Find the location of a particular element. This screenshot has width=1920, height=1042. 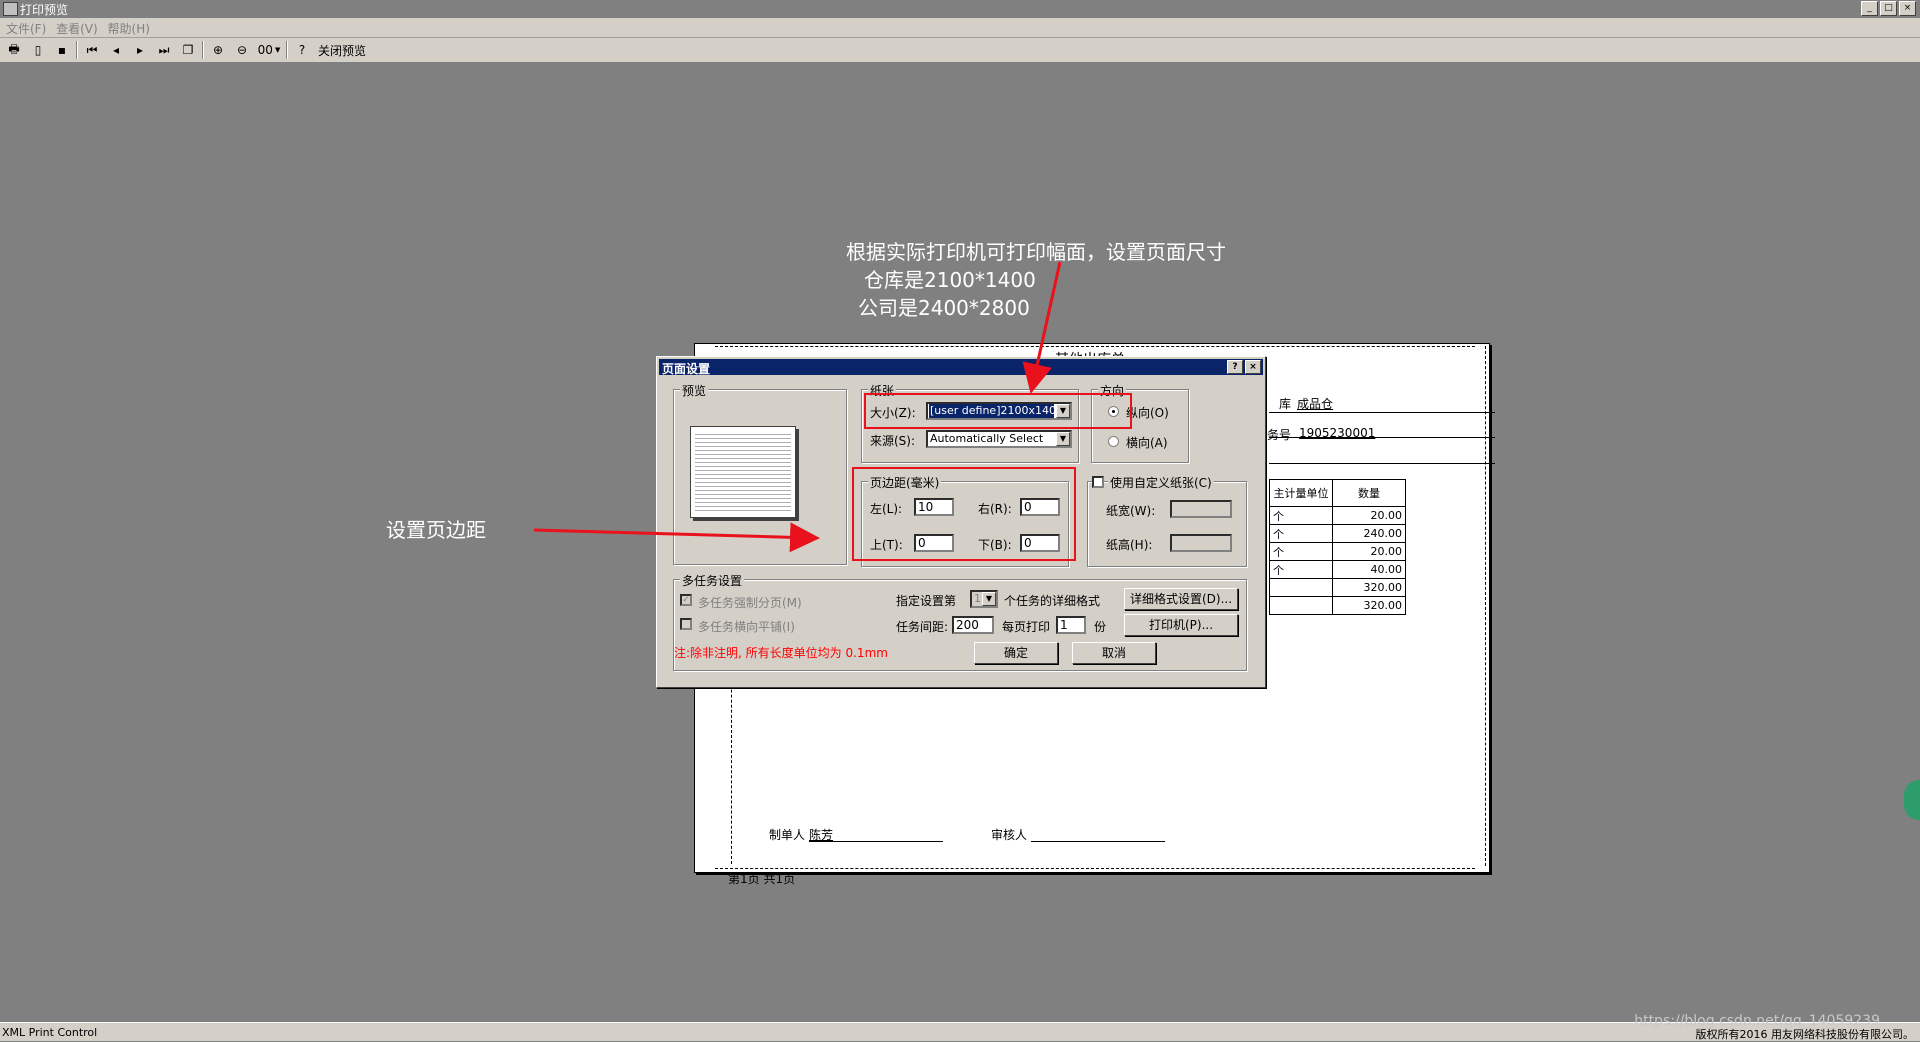

annotation-arrows is located at coordinates (797, 407).